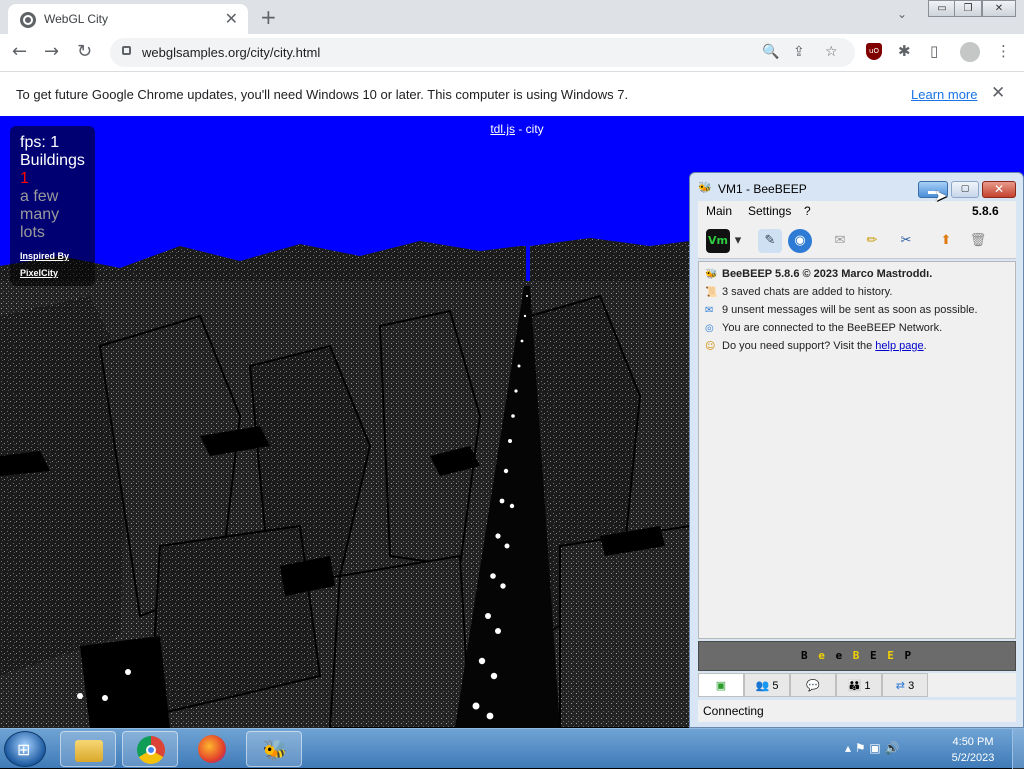  I want to click on files-tab: ⇄ 3, so click(905, 685).